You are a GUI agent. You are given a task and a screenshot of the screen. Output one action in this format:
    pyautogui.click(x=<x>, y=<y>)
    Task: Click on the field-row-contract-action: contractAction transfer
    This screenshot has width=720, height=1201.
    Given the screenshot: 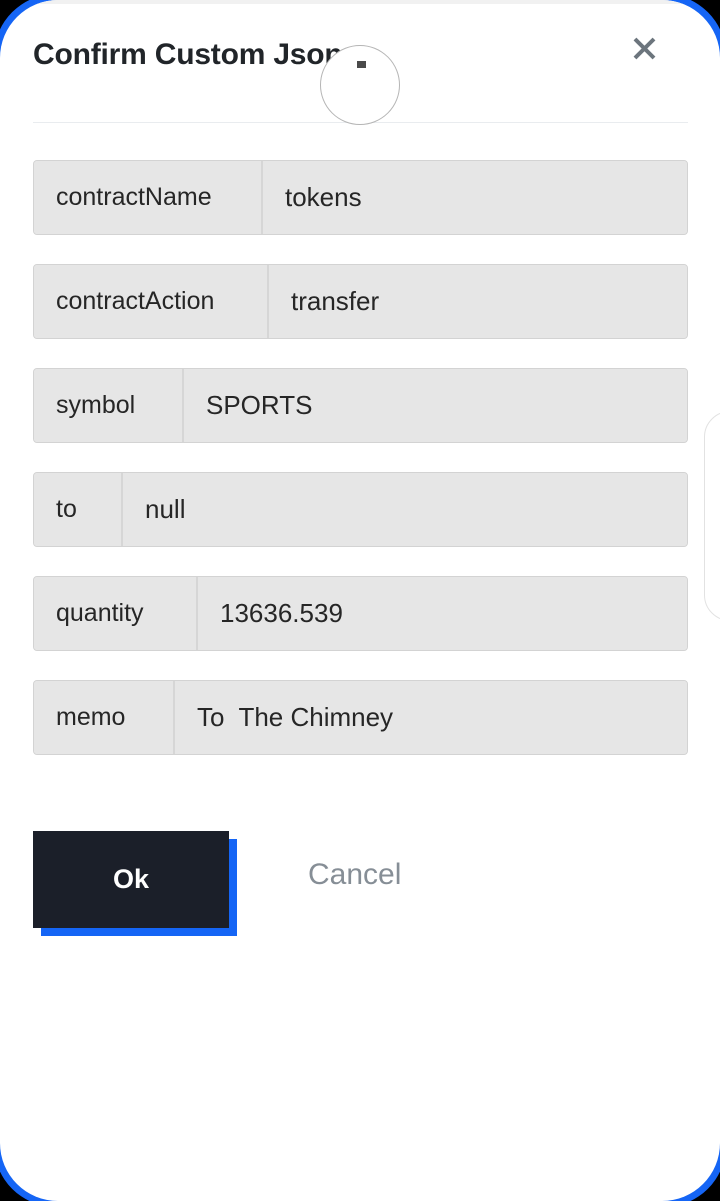 What is the action you would take?
    pyautogui.click(x=360, y=301)
    